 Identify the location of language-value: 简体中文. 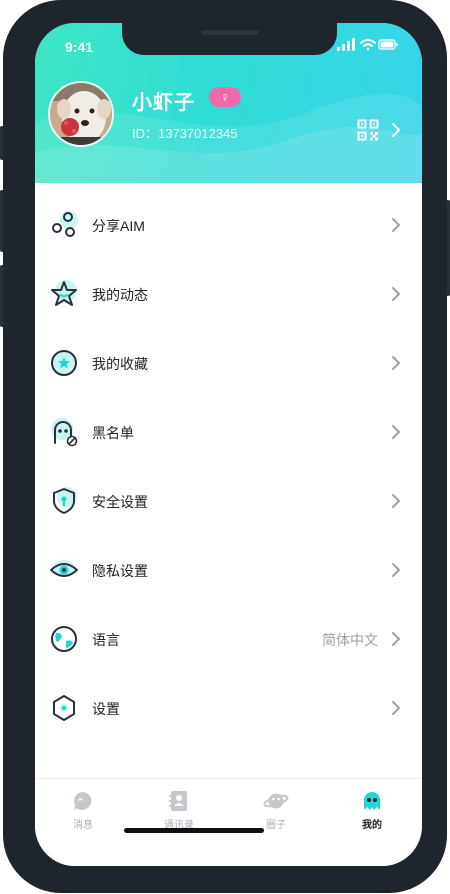
(350, 640).